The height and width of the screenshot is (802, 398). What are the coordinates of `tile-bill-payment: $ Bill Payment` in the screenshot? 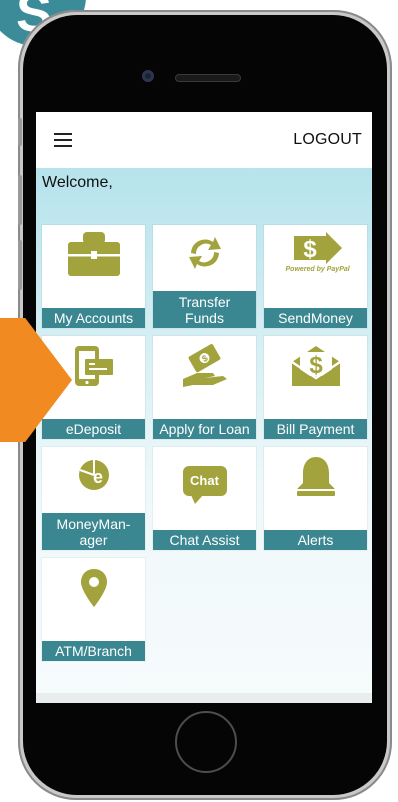 It's located at (315, 387).